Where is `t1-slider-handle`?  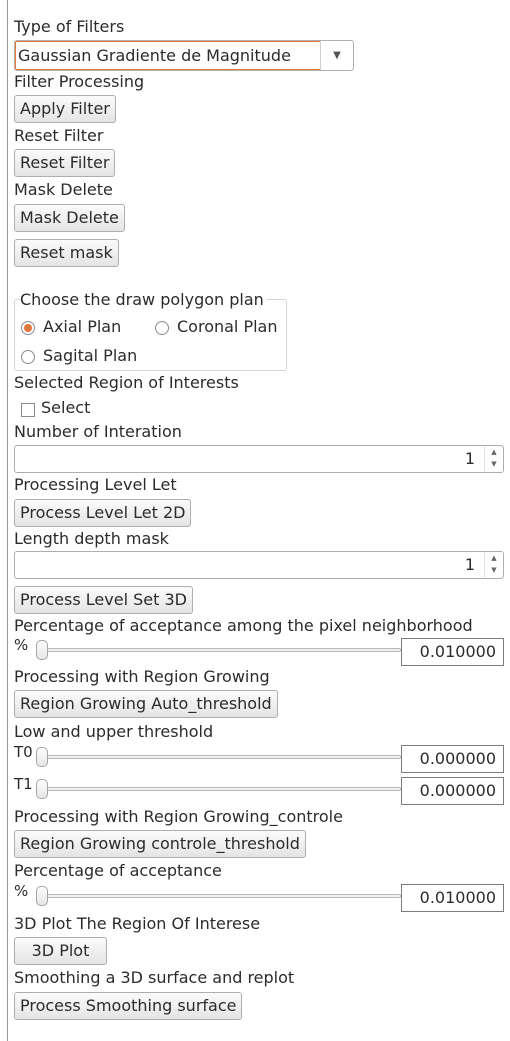
t1-slider-handle is located at coordinates (42, 789).